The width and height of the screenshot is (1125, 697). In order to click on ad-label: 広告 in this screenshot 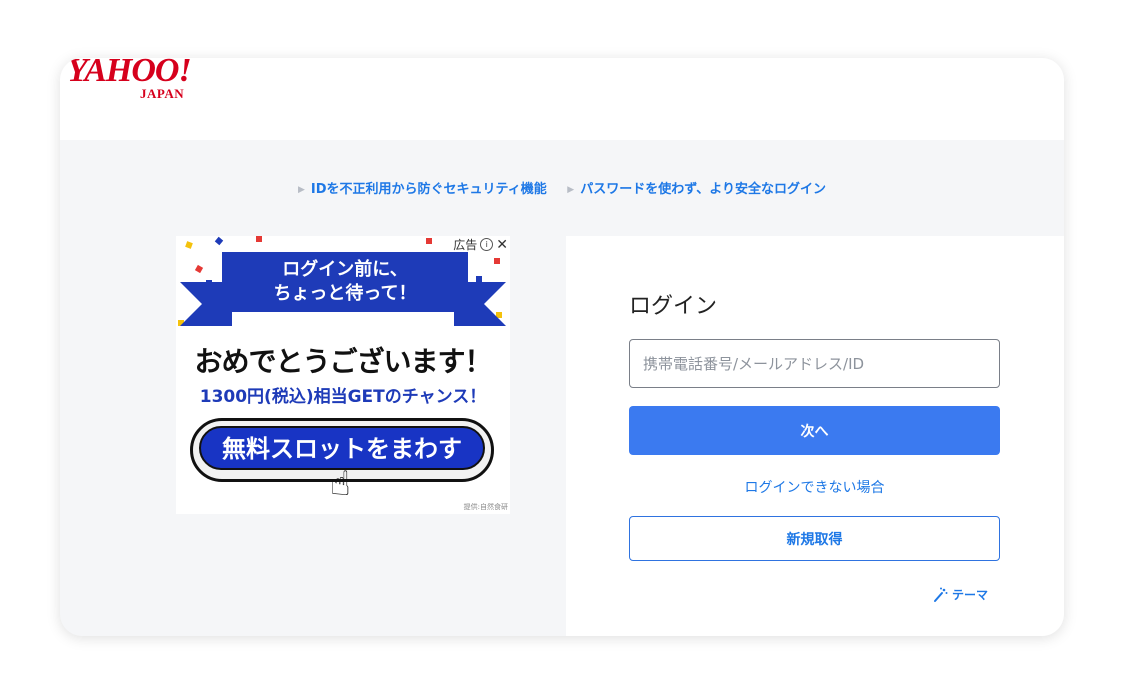, I will do `click(465, 245)`.